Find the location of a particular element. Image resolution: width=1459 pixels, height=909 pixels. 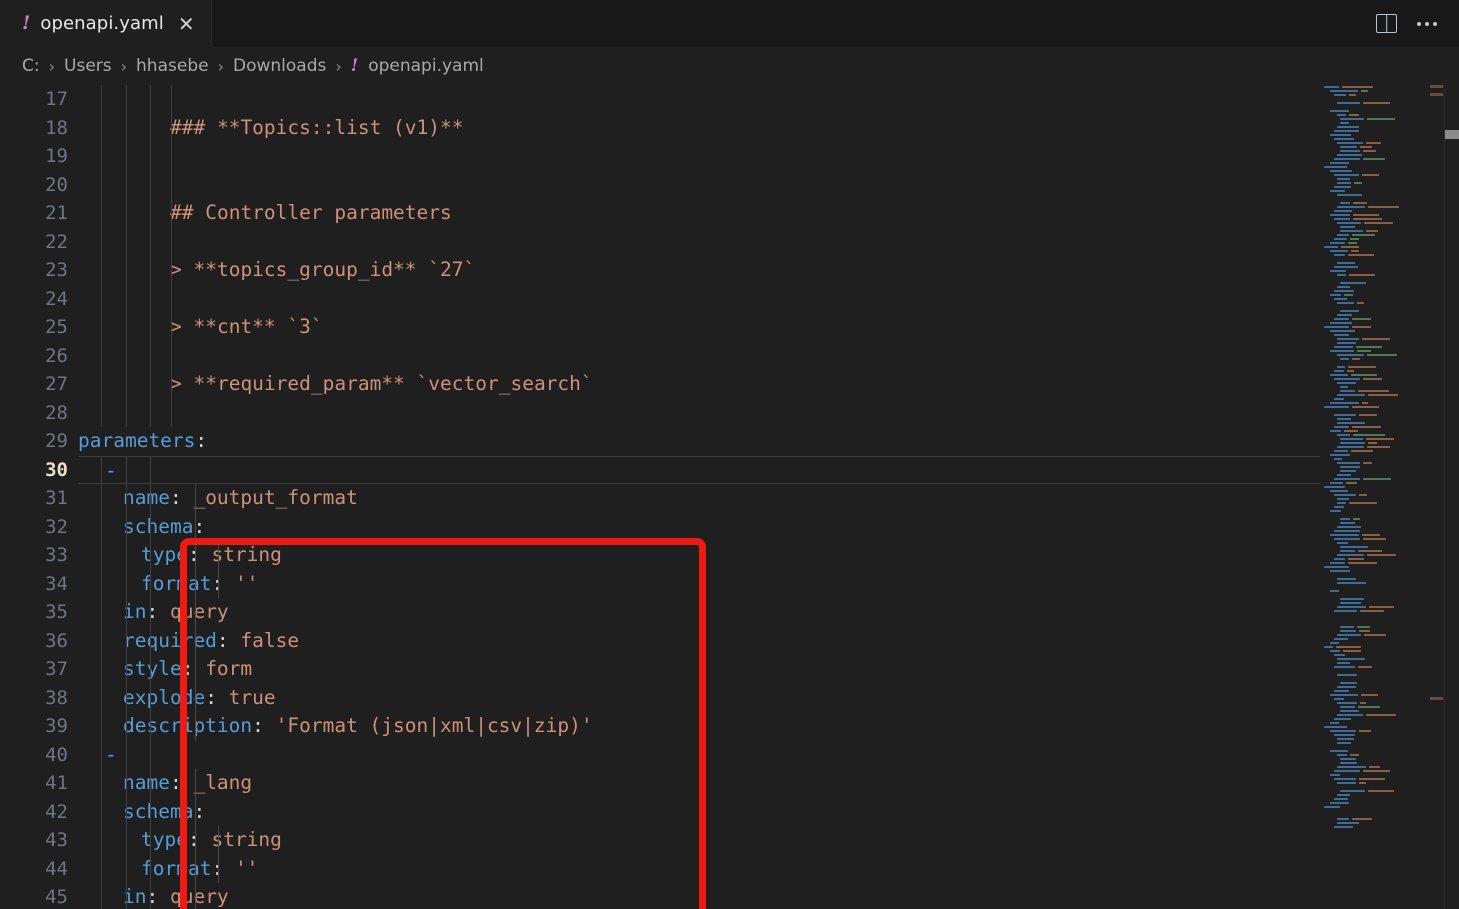

code-line: name: _output_format is located at coordinates (699, 498).